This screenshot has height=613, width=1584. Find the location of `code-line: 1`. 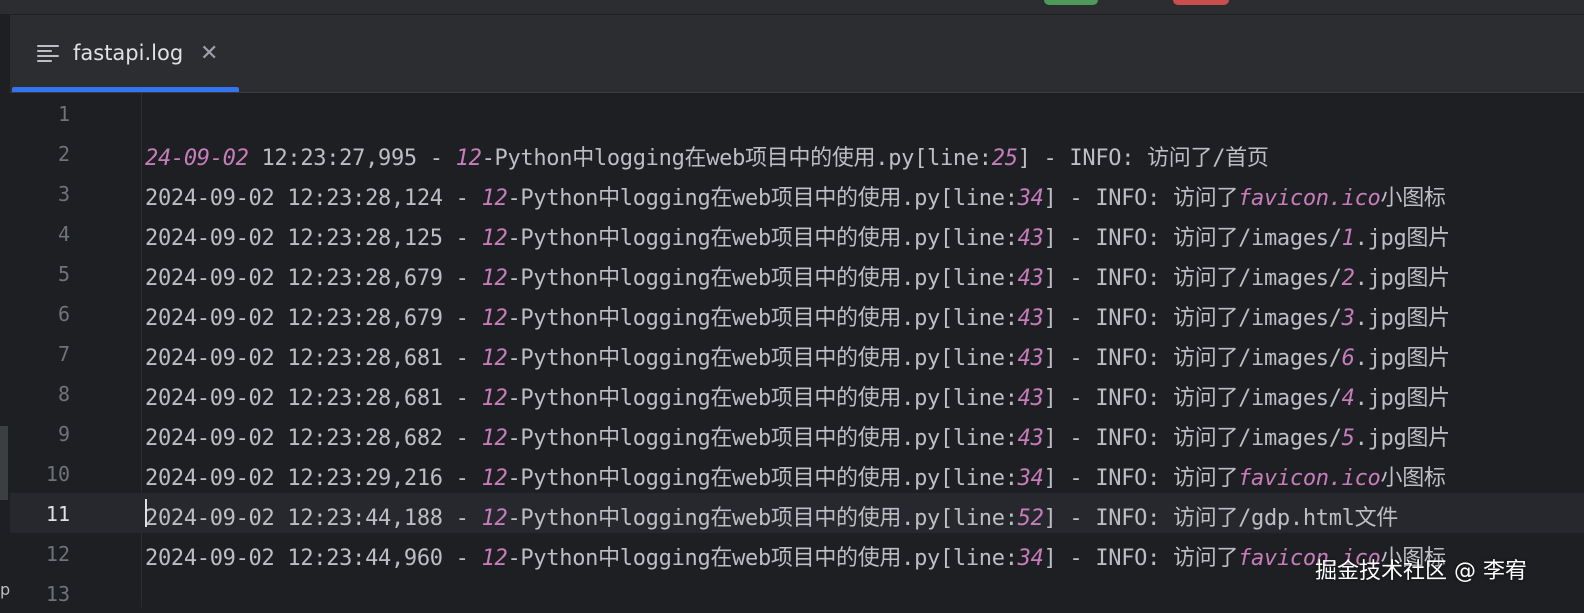

code-line: 1 is located at coordinates (797, 113).